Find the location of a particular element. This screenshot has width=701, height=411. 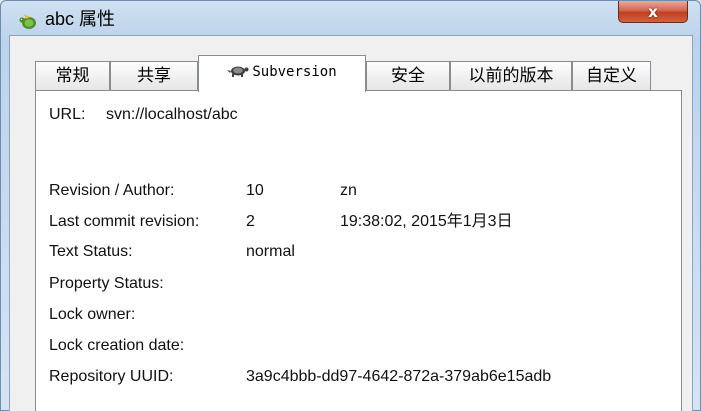

tab-label: 共享 is located at coordinates (154, 75).